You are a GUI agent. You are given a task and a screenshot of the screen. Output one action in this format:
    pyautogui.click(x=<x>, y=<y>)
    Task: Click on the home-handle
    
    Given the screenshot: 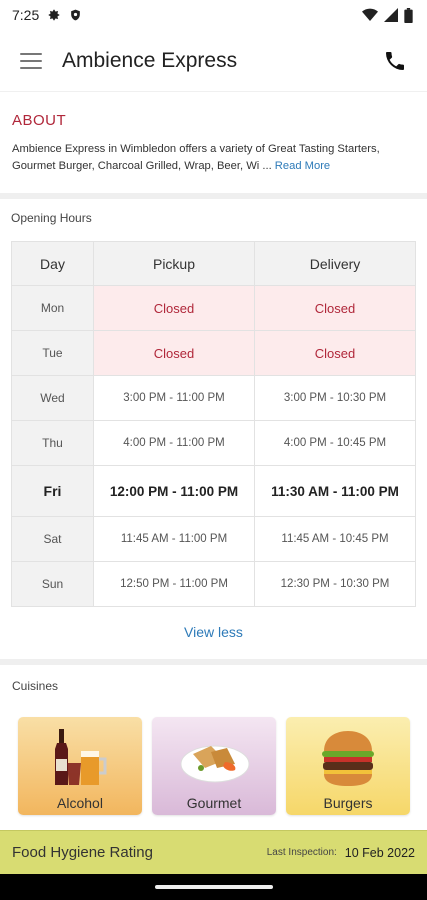 What is the action you would take?
    pyautogui.click(x=213, y=887)
    